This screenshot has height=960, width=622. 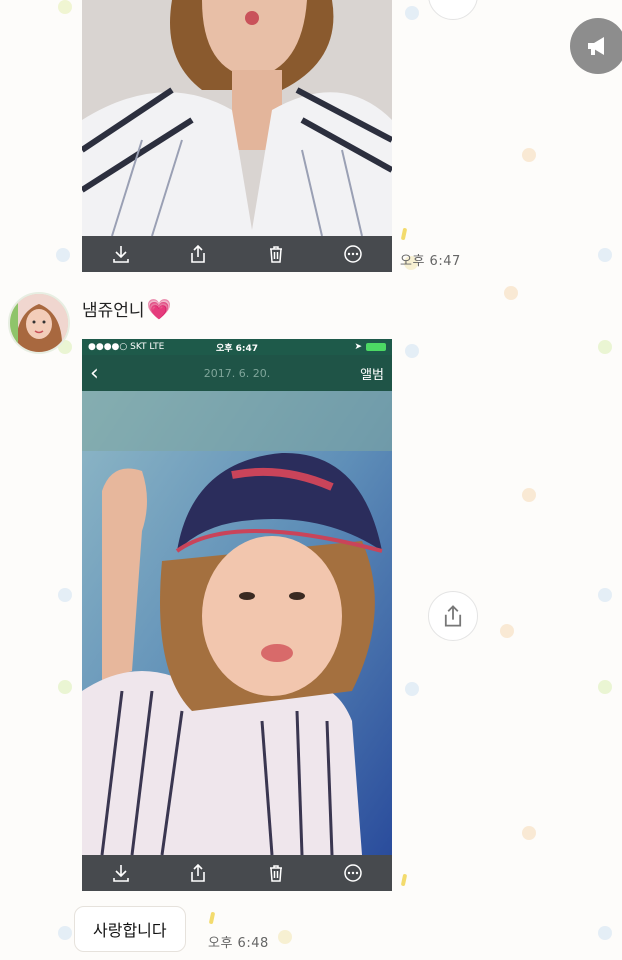 What do you see at coordinates (358, 347) in the screenshot?
I see `location-icon: ➤` at bounding box center [358, 347].